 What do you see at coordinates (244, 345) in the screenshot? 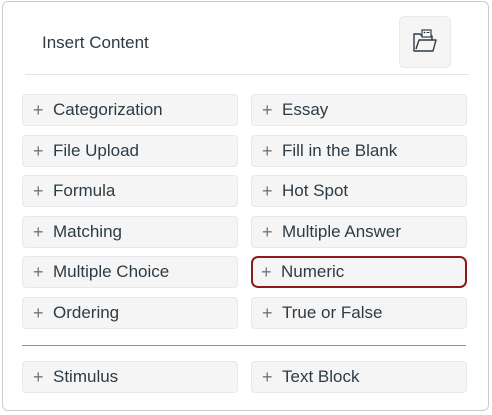
I see `section-divider` at bounding box center [244, 345].